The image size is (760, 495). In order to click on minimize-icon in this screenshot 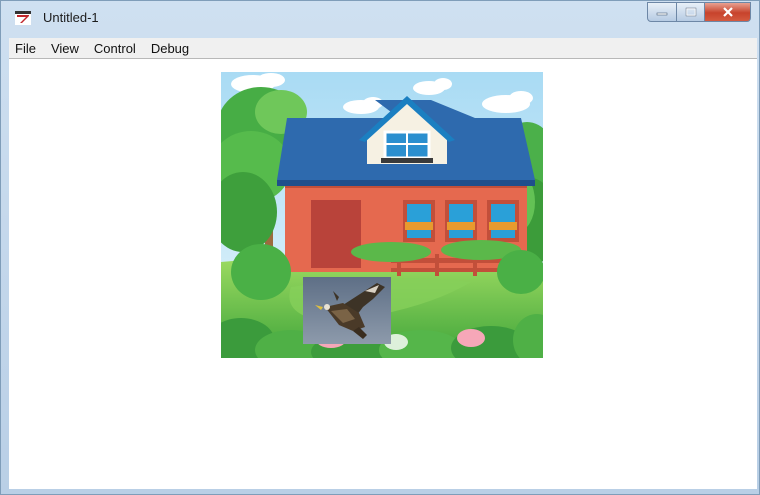, I will do `click(662, 14)`.